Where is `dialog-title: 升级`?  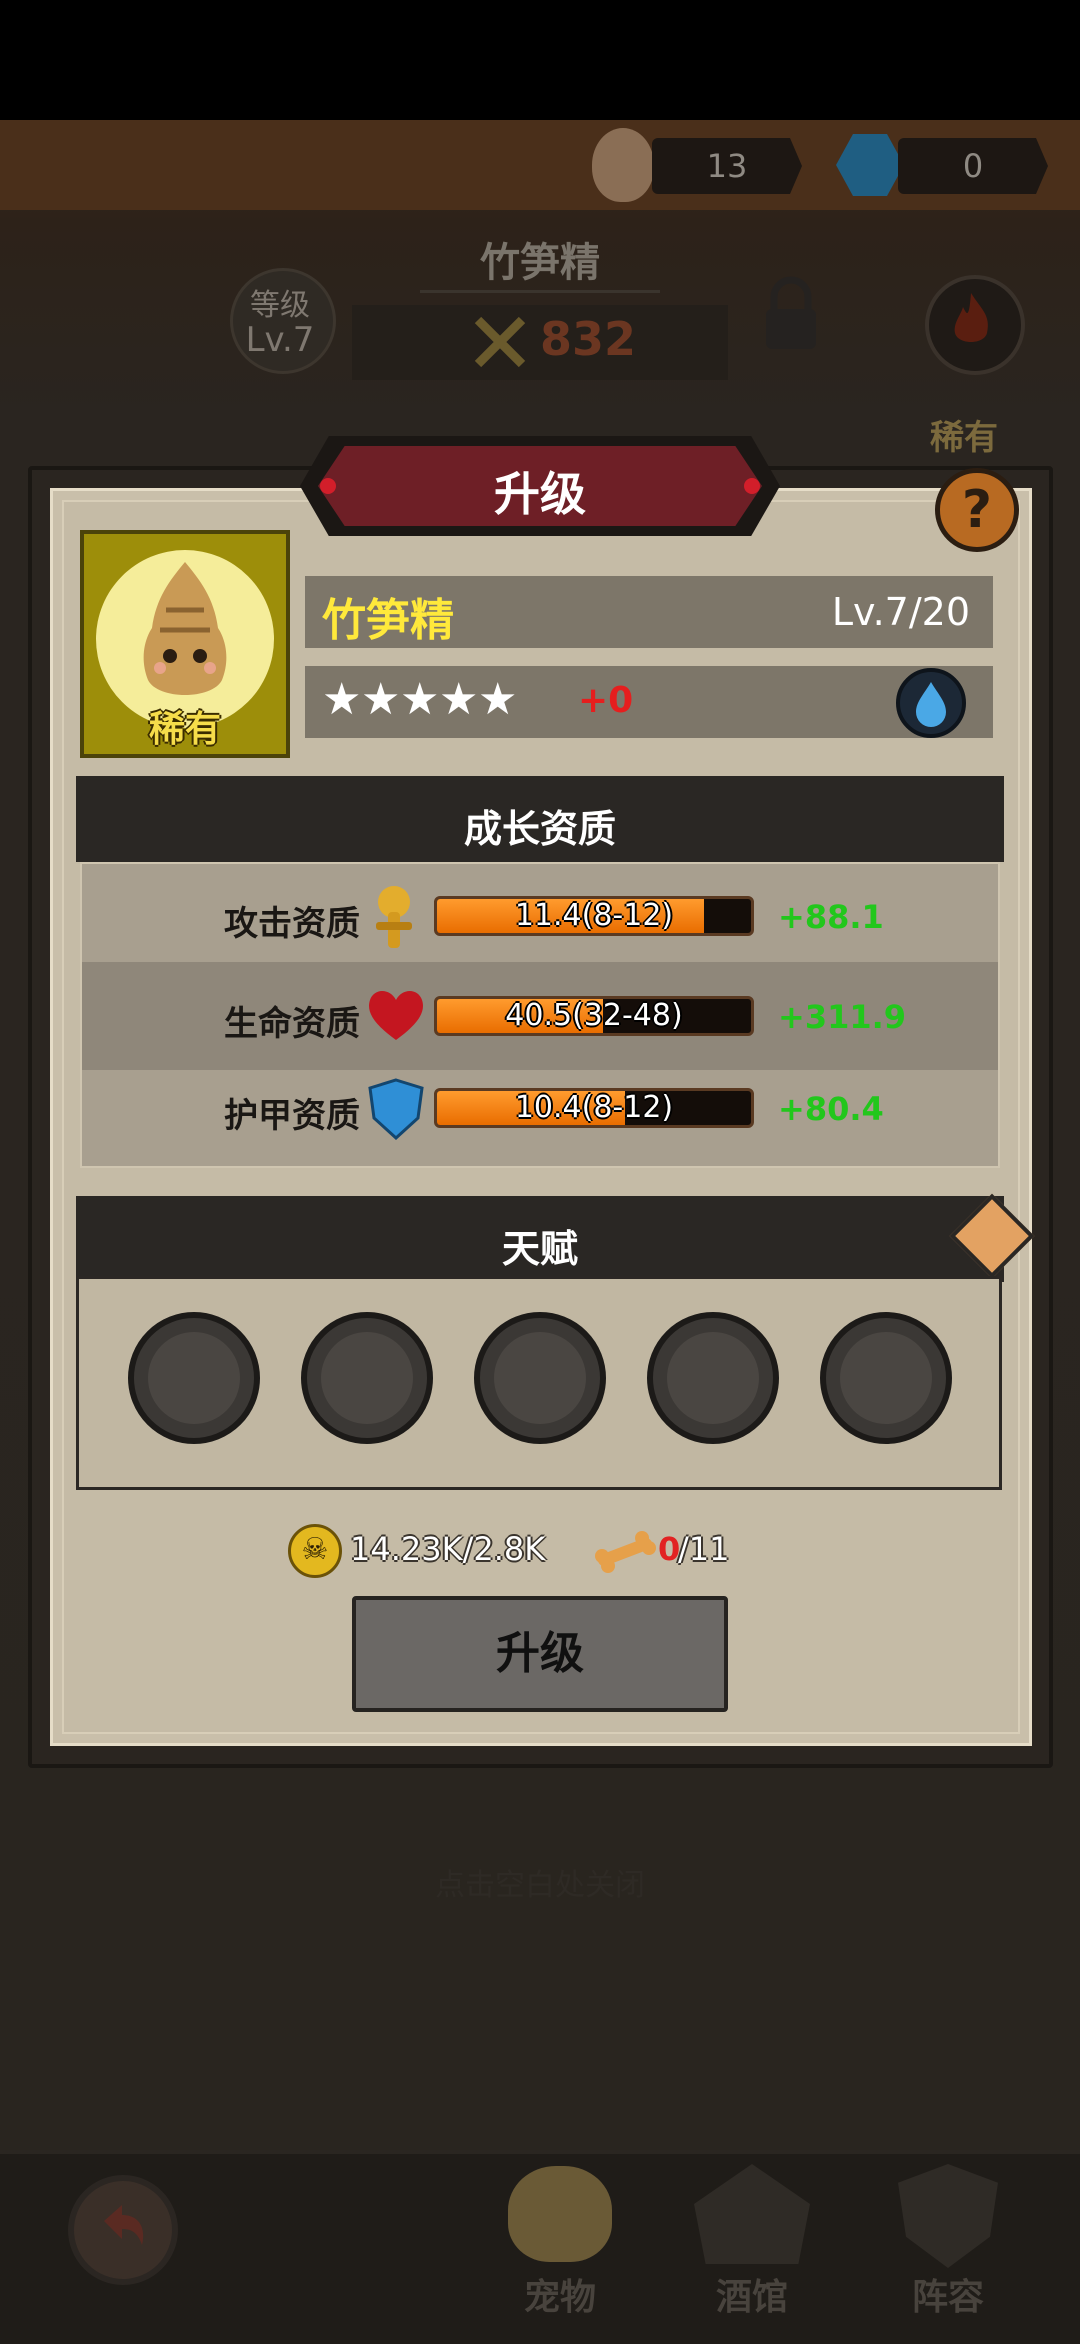 dialog-title: 升级 is located at coordinates (540, 494).